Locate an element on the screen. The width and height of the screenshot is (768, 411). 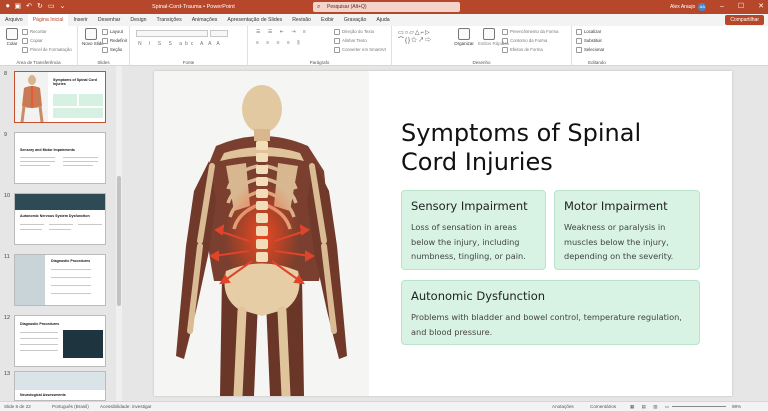
tab-gravacao: Gravação is located at coordinates (355, 20).